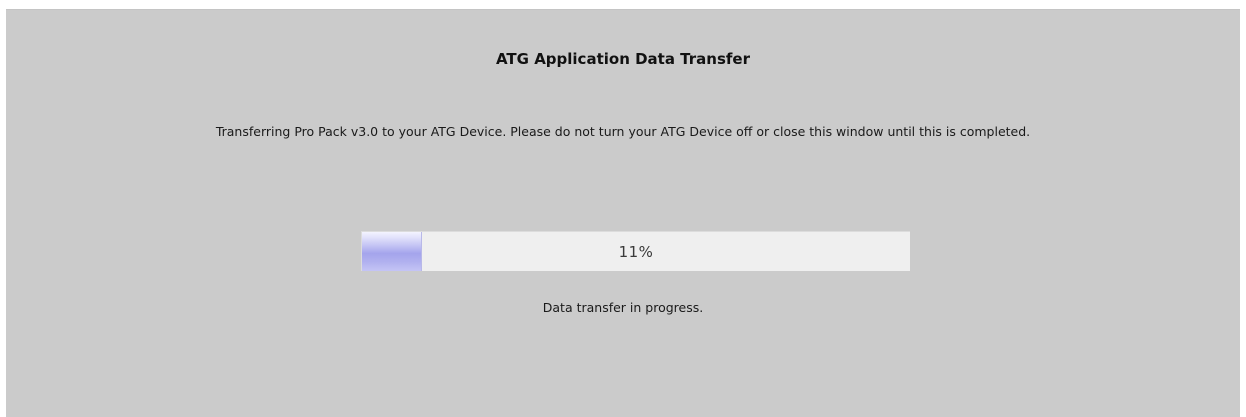 This screenshot has width=1246, height=417. Describe the element at coordinates (622, 59) in the screenshot. I see `dialog-title: ATG Application Data Transfer` at that location.